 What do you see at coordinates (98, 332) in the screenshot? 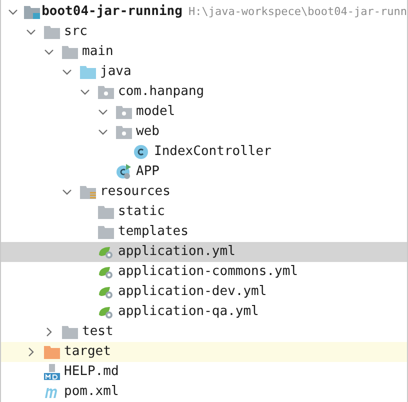
I see `node-label: test` at bounding box center [98, 332].